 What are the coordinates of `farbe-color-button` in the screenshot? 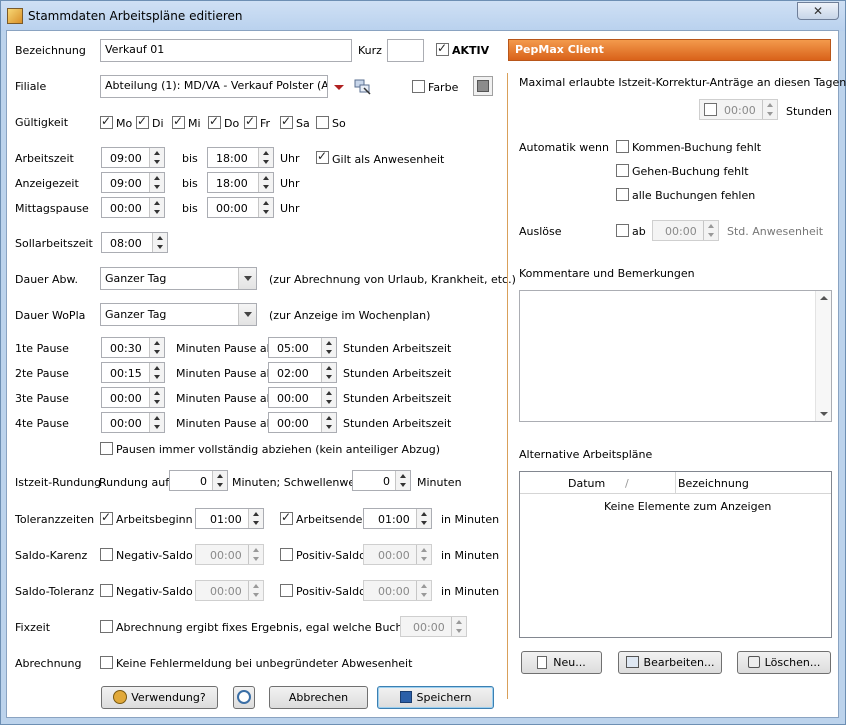 It's located at (483, 86).